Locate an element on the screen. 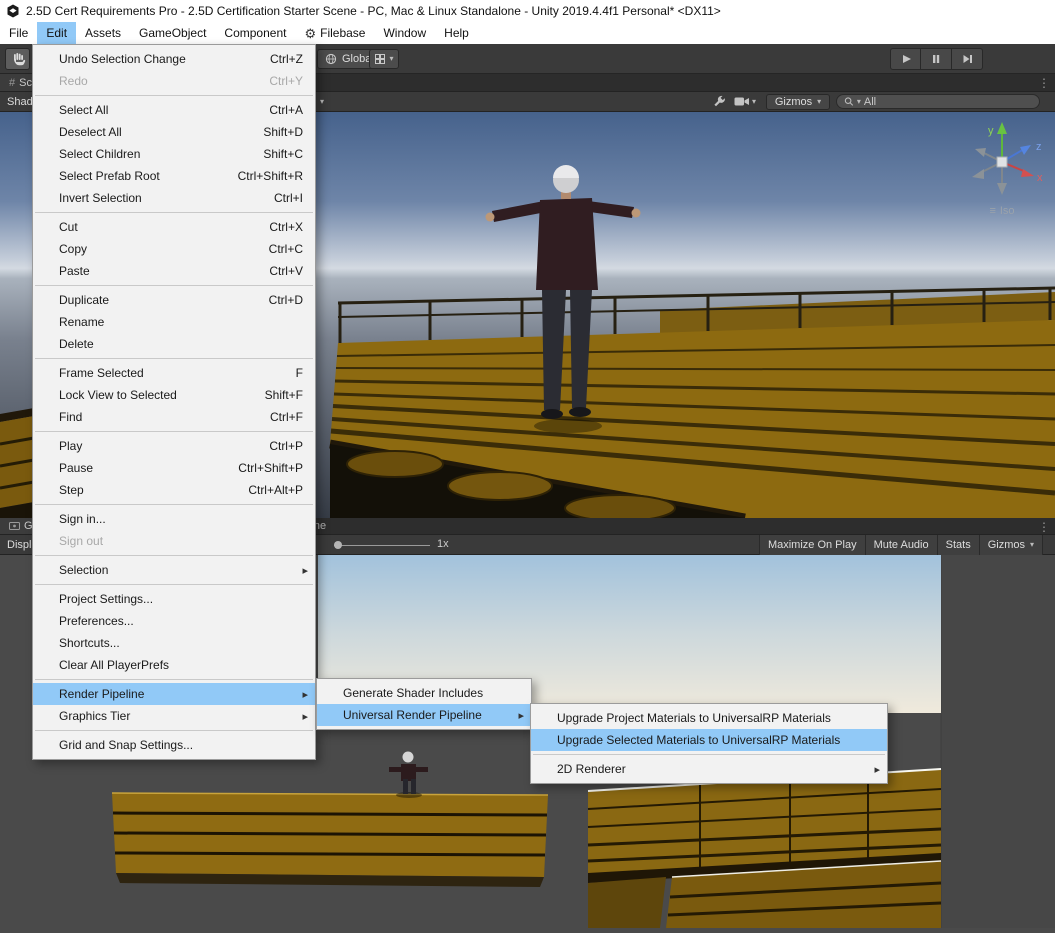  menu-item-undo-selection-change: Undo Selection Change Ctrl+Z is located at coordinates (174, 59).